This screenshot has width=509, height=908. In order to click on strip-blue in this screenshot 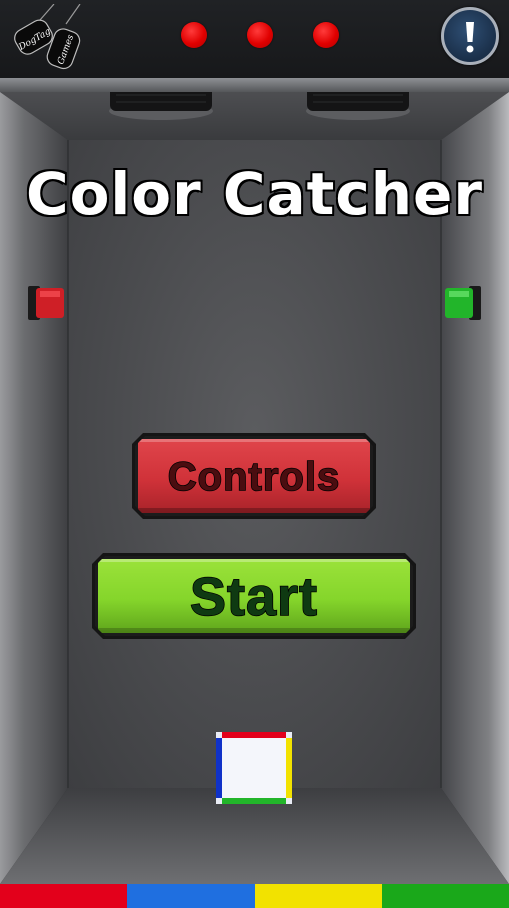, I will do `click(191, 896)`.